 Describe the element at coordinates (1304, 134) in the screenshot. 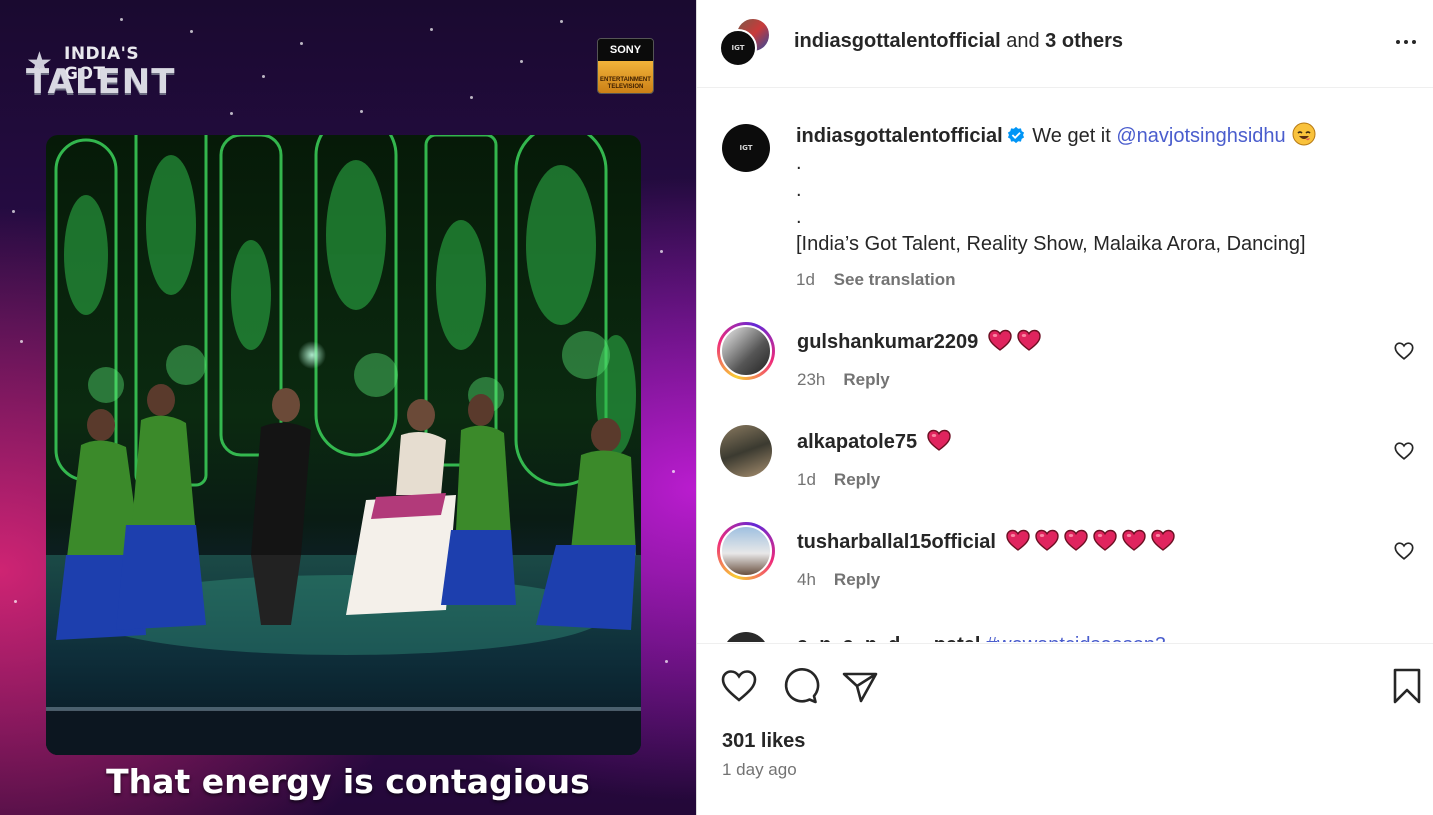

I see `grinning-face-emoji-icon` at that location.